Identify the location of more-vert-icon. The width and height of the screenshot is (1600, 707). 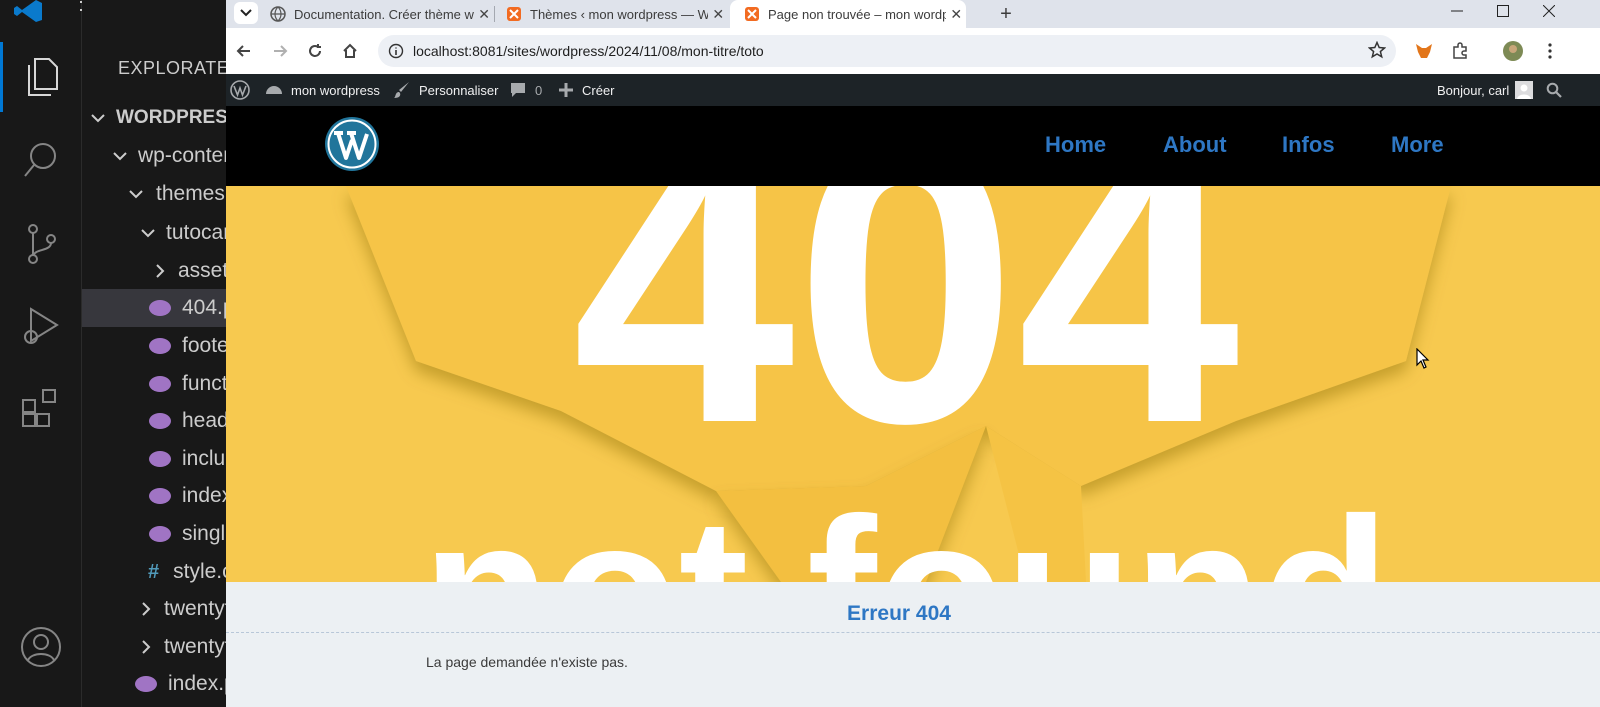
(1550, 51).